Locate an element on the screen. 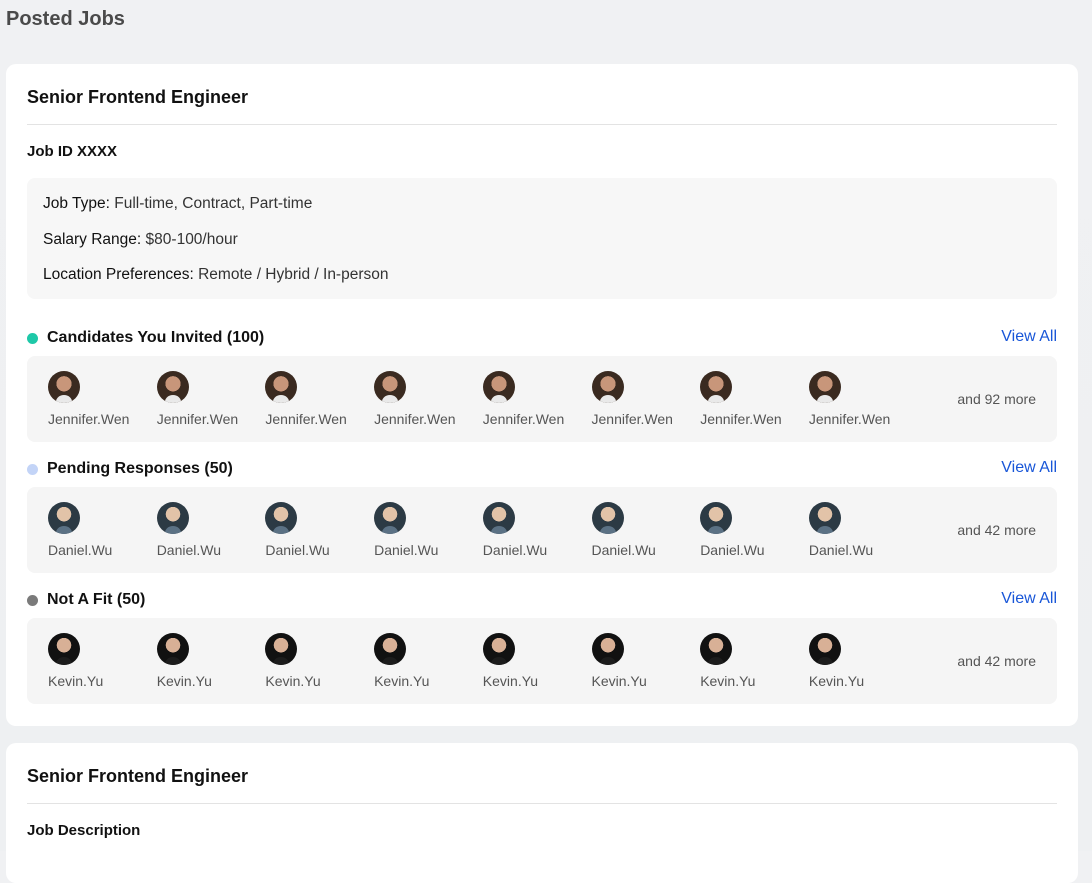 The height and width of the screenshot is (883, 1092). detail-value: Full-time, Contract, Part-time is located at coordinates (213, 203).